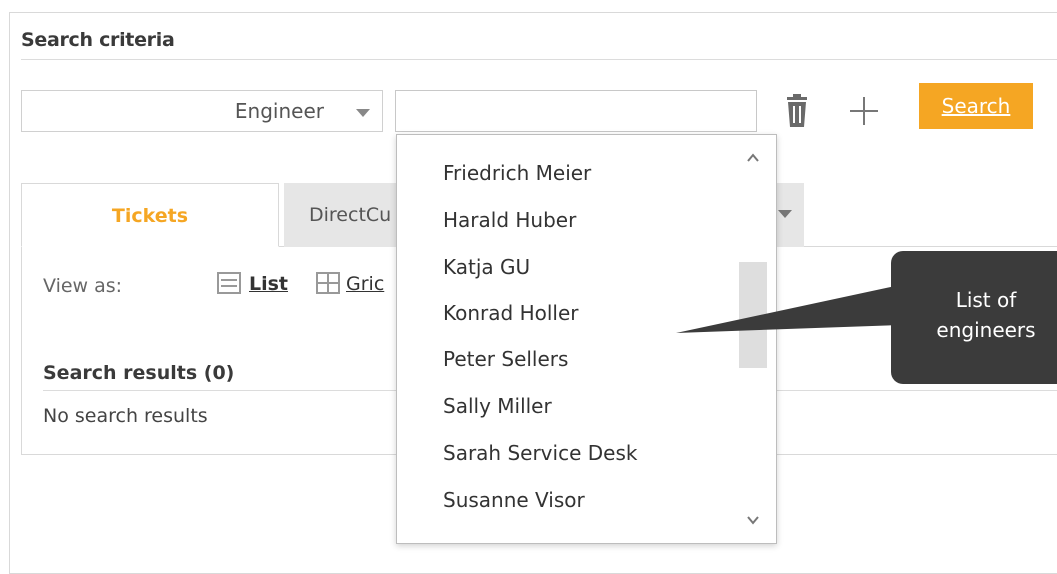  Describe the element at coordinates (864, 111) in the screenshot. I see `plus-icon` at that location.